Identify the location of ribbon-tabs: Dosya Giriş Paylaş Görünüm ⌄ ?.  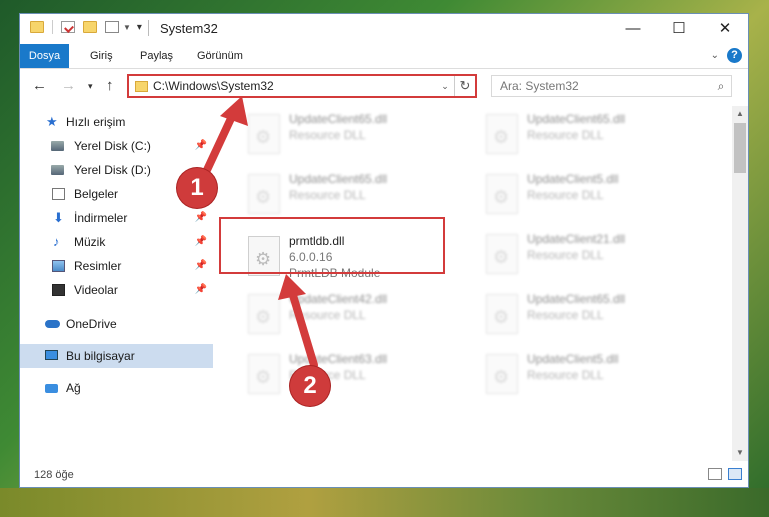
(384, 56).